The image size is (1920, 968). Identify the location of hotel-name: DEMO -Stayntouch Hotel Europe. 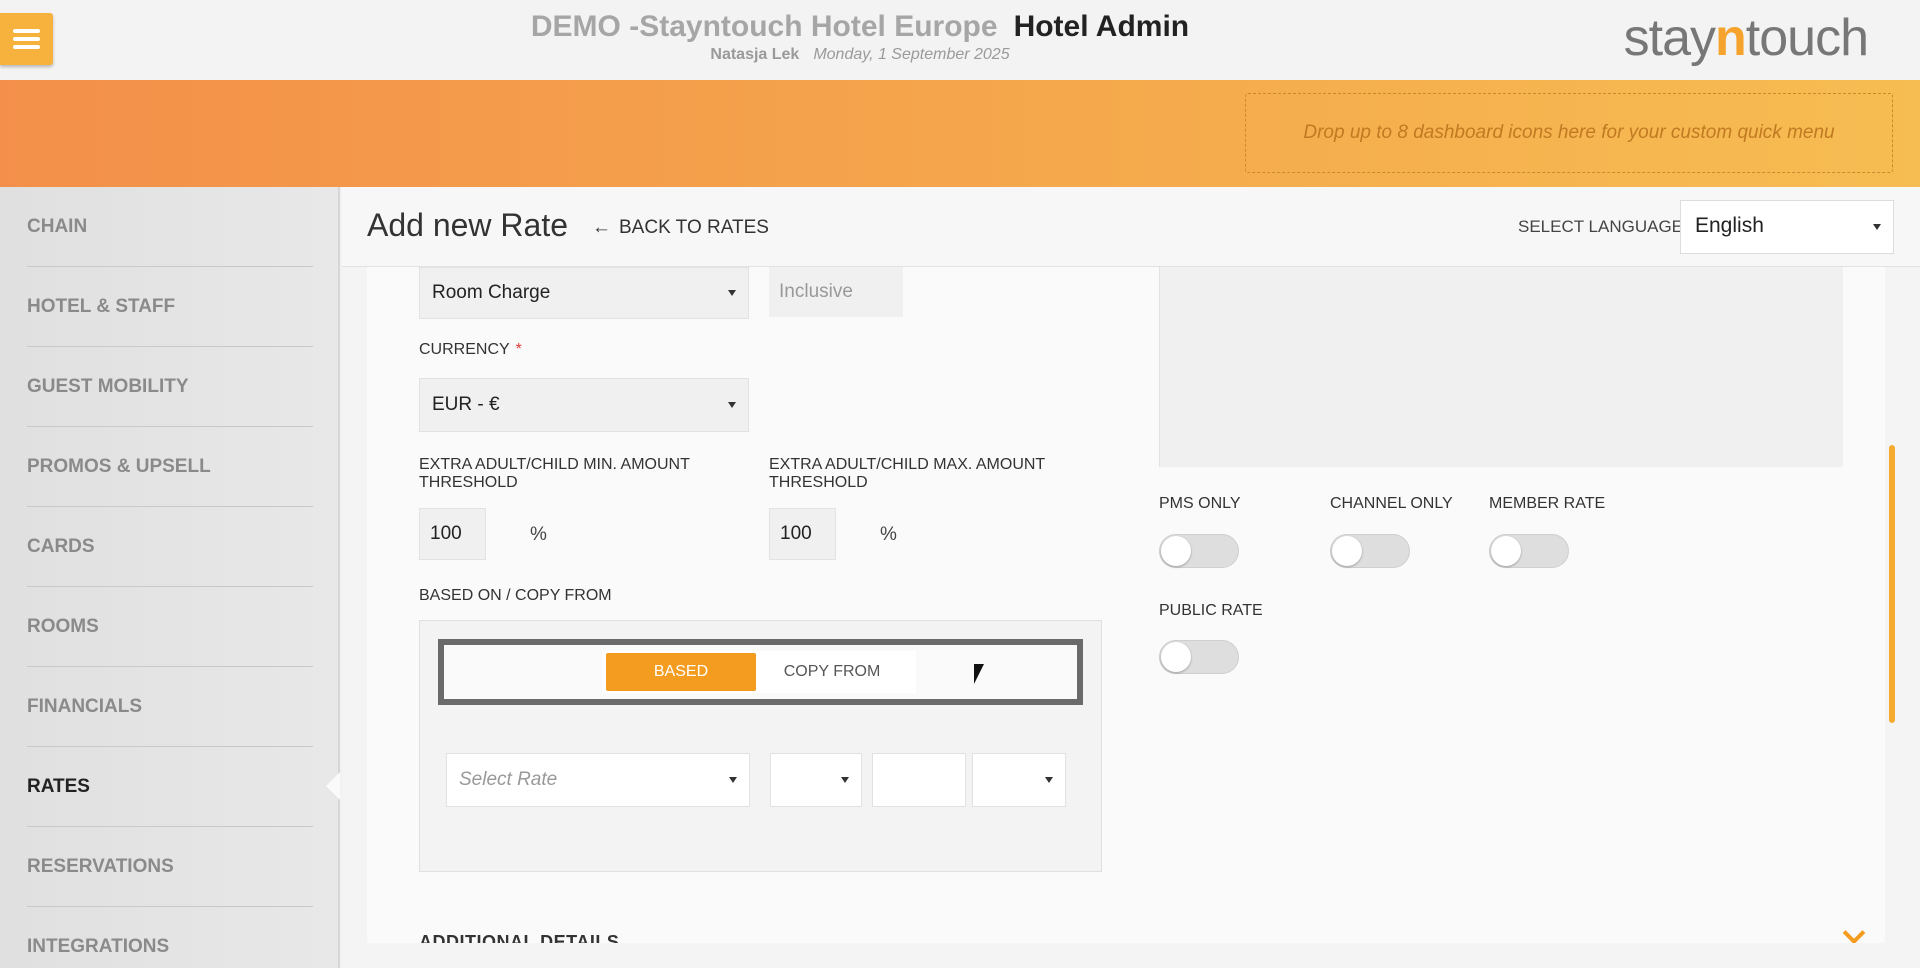
(764, 26).